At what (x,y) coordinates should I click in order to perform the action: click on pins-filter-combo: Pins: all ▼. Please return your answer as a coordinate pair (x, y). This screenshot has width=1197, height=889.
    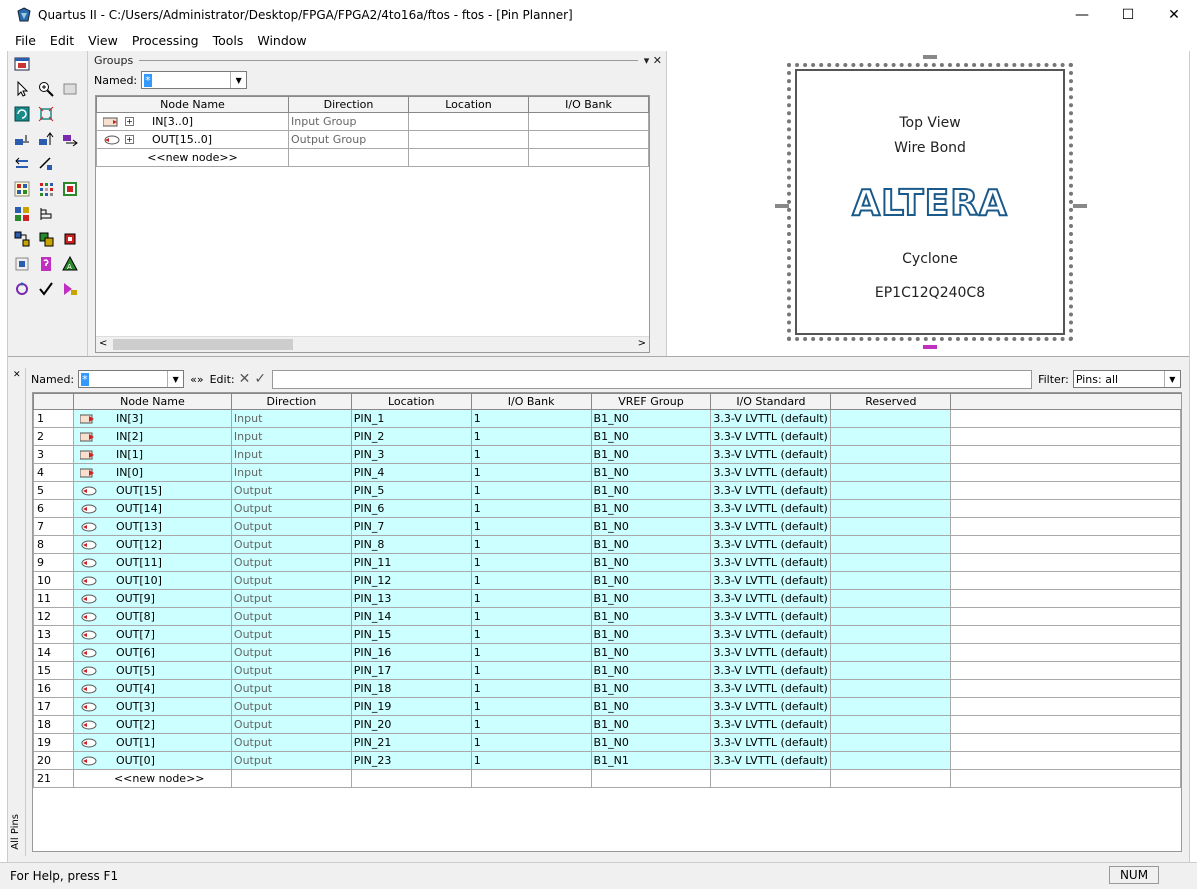
    Looking at the image, I should click on (1126, 379).